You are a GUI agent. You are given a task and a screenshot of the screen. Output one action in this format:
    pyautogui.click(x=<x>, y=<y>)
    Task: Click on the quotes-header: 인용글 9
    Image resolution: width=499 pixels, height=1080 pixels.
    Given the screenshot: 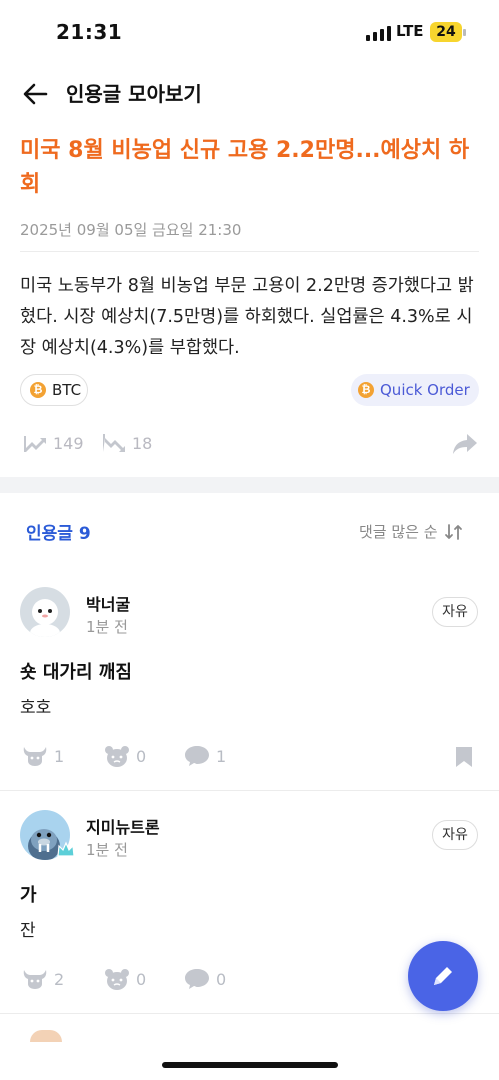 What is the action you would take?
    pyautogui.click(x=58, y=531)
    